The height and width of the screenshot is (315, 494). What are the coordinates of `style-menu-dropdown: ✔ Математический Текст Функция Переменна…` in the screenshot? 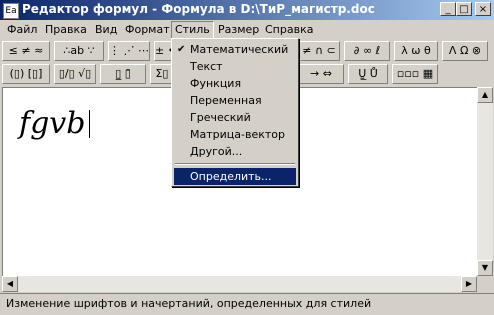 It's located at (235, 112).